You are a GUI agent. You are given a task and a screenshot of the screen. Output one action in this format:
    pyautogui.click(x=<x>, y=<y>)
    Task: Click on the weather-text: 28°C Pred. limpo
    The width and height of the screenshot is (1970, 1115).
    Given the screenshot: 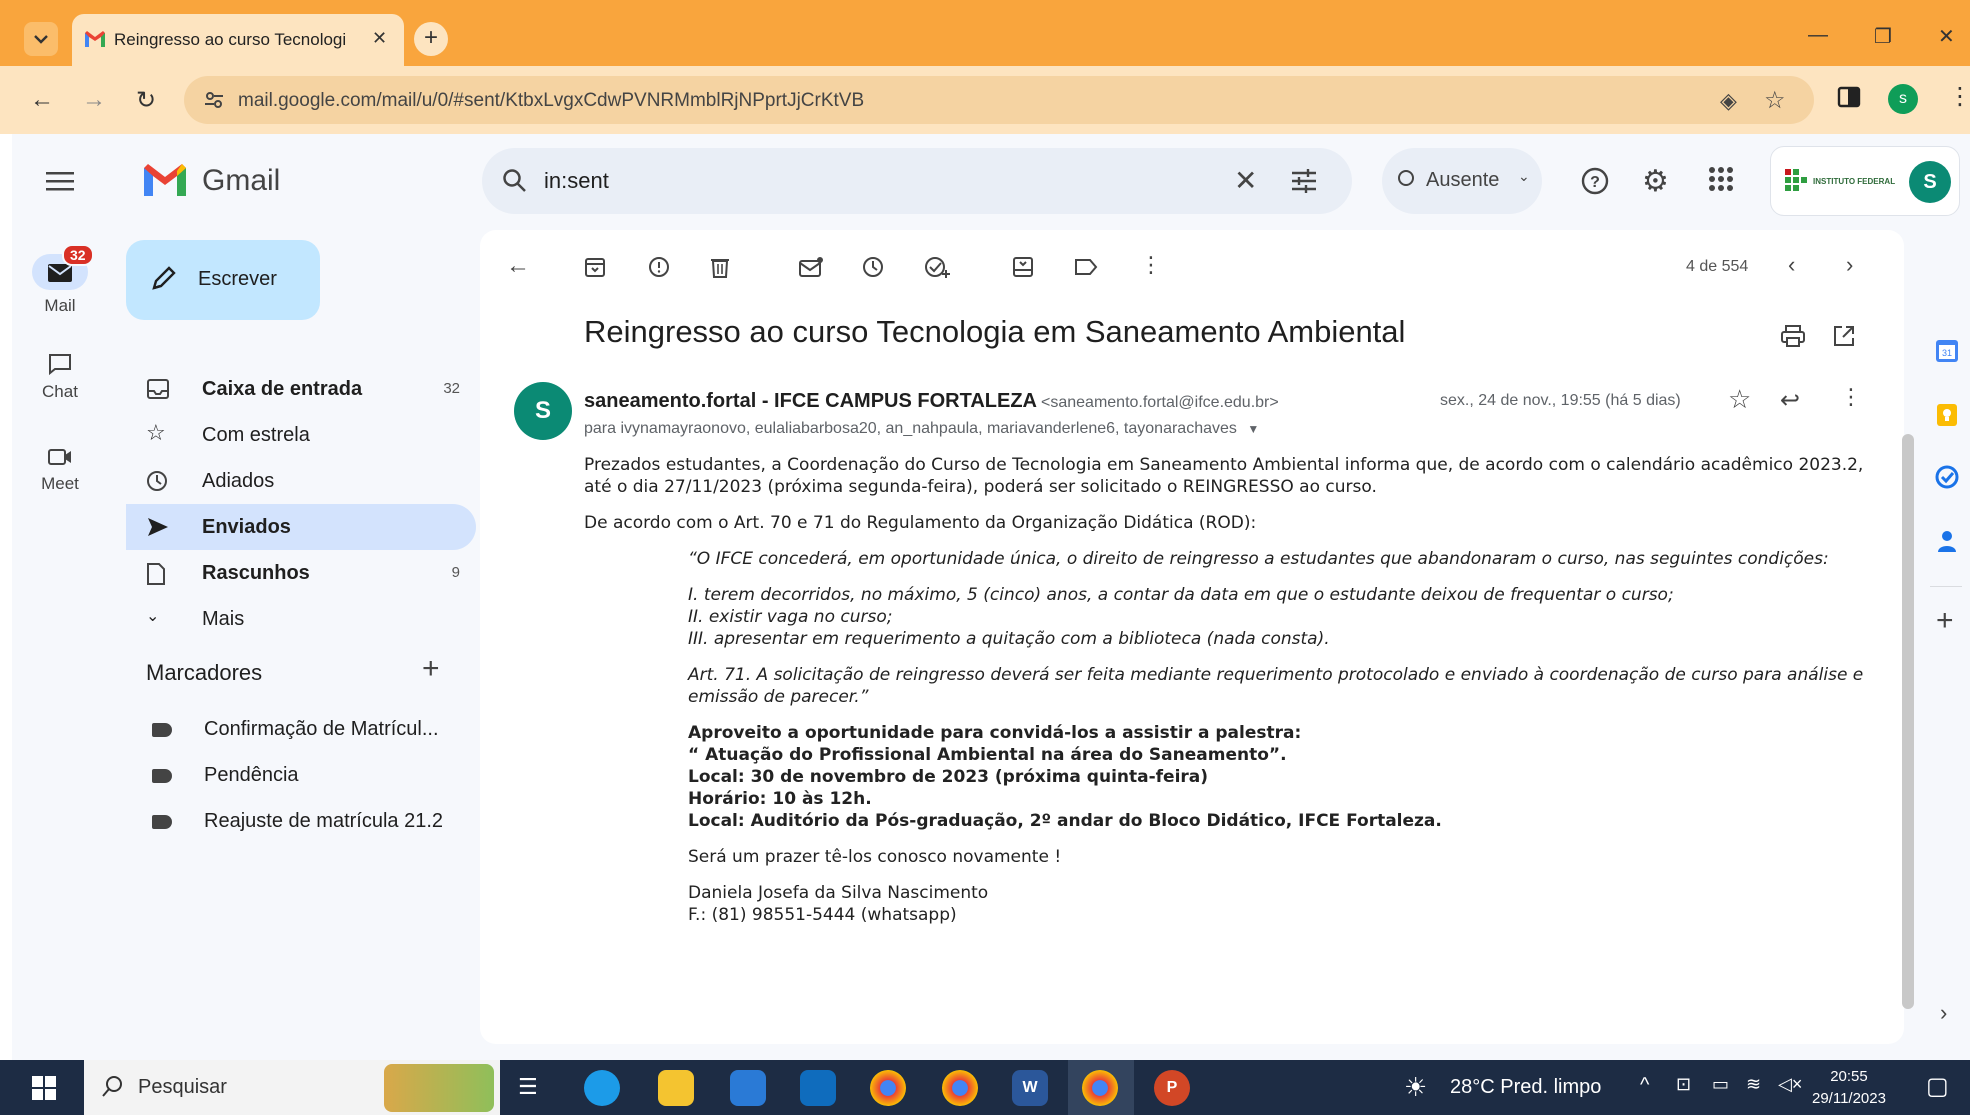 What is the action you would take?
    pyautogui.click(x=1525, y=1087)
    